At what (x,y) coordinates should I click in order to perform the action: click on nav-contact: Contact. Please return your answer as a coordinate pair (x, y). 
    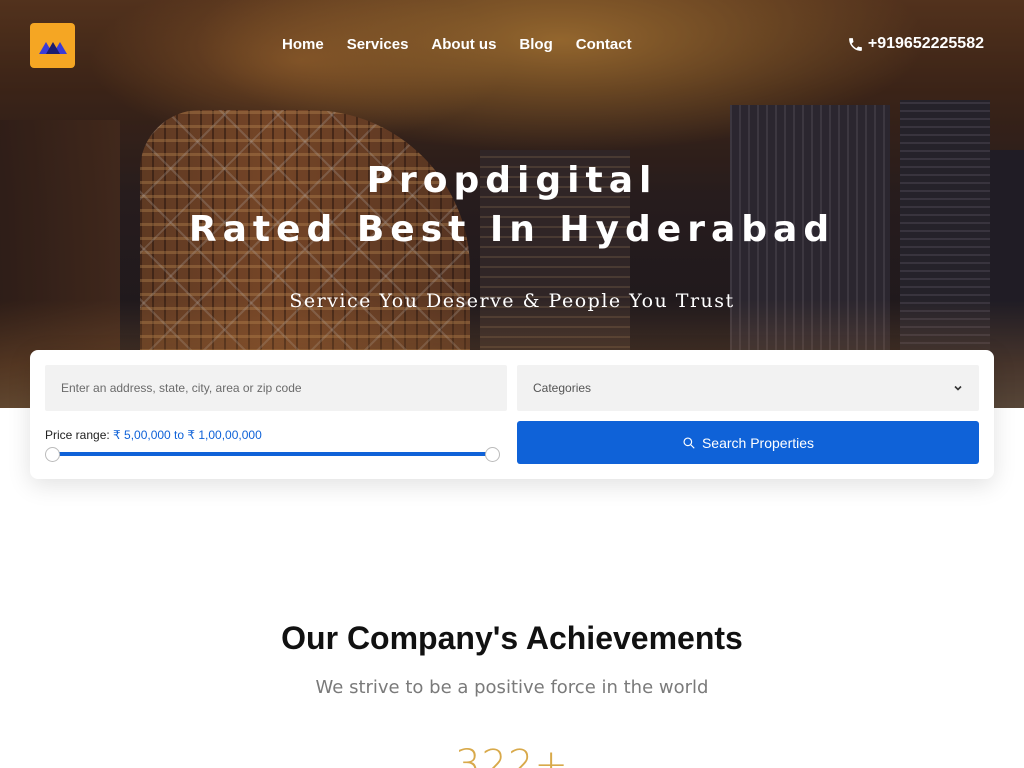
    Looking at the image, I should click on (604, 45).